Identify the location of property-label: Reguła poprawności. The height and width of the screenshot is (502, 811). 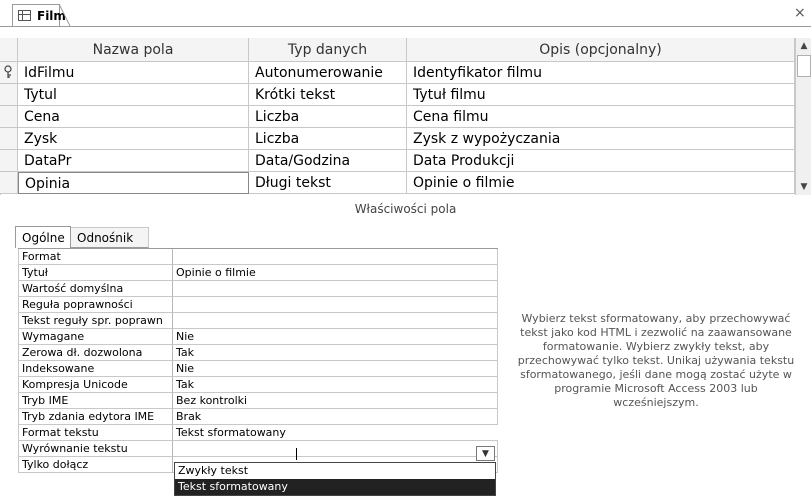
(95, 305).